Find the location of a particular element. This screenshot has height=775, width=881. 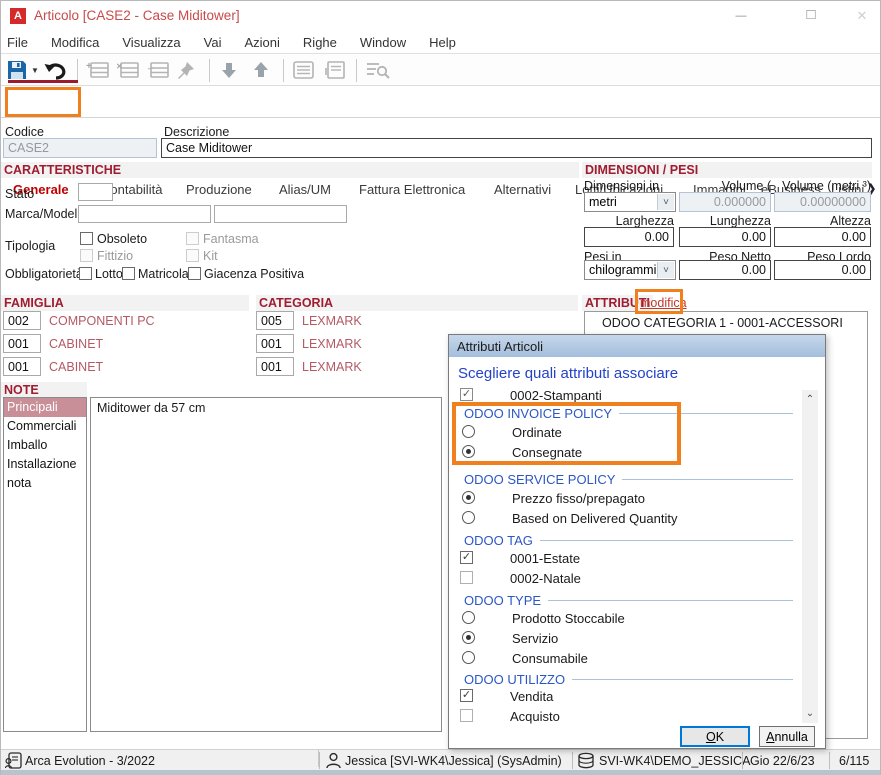

pin-button is located at coordinates (186, 70).